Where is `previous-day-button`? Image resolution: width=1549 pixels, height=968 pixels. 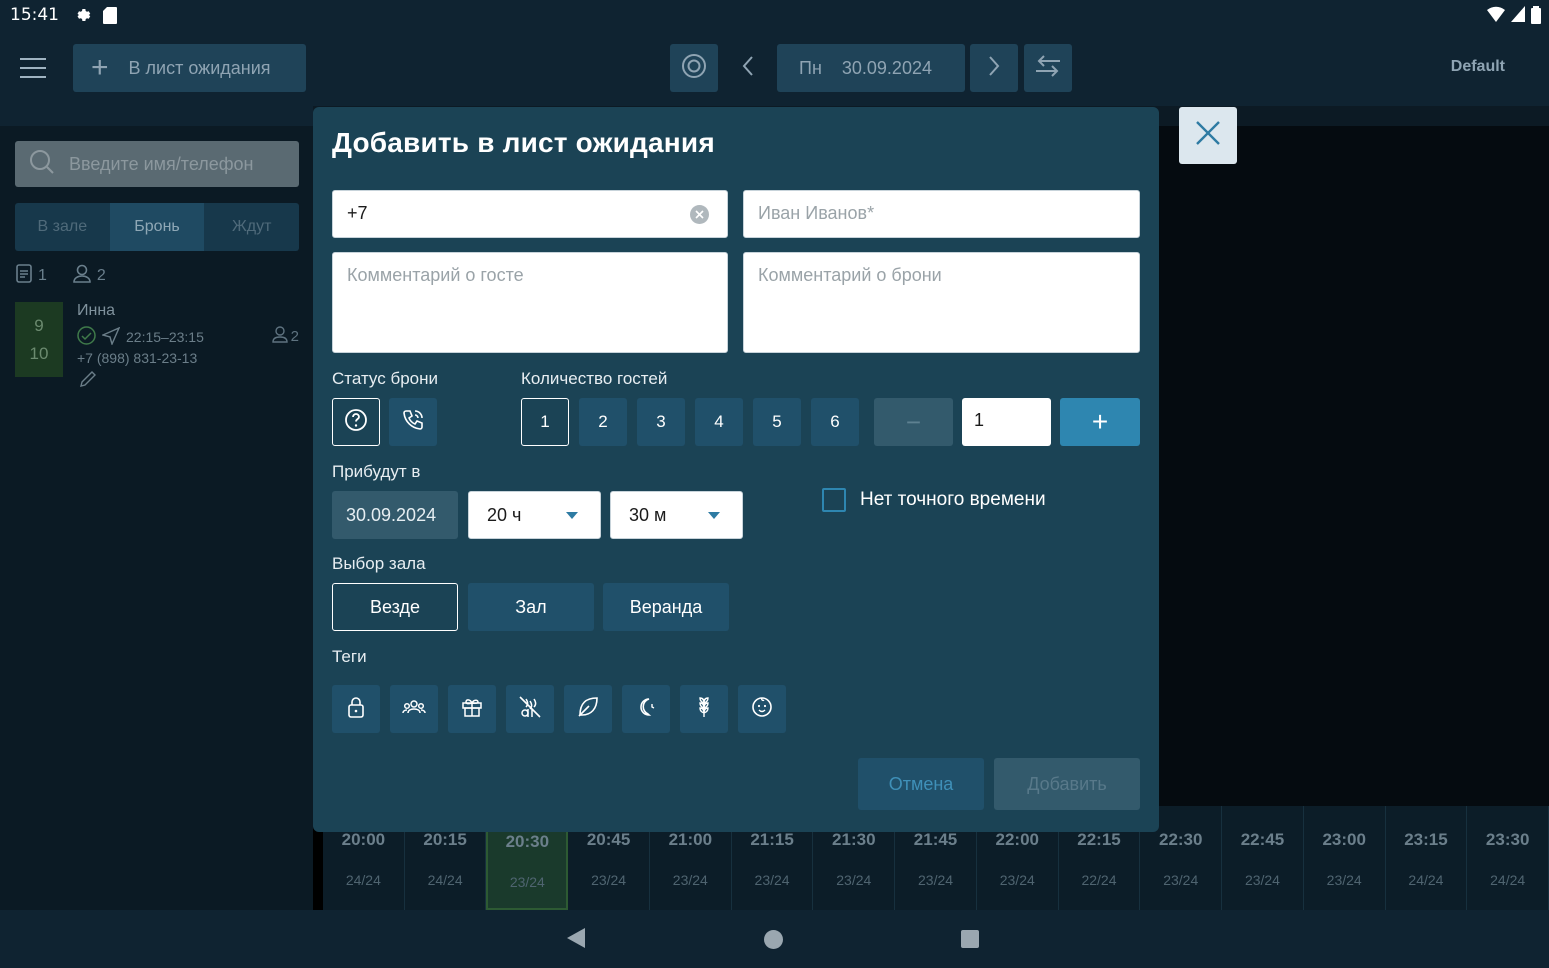
previous-day-button is located at coordinates (748, 68).